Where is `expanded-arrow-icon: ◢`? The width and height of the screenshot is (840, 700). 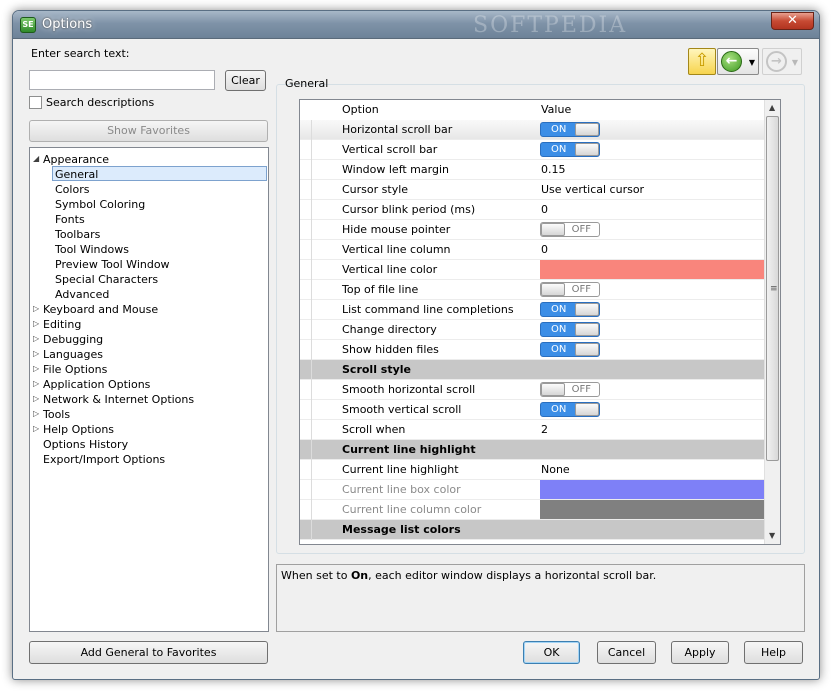
expanded-arrow-icon: ◢ is located at coordinates (36, 158).